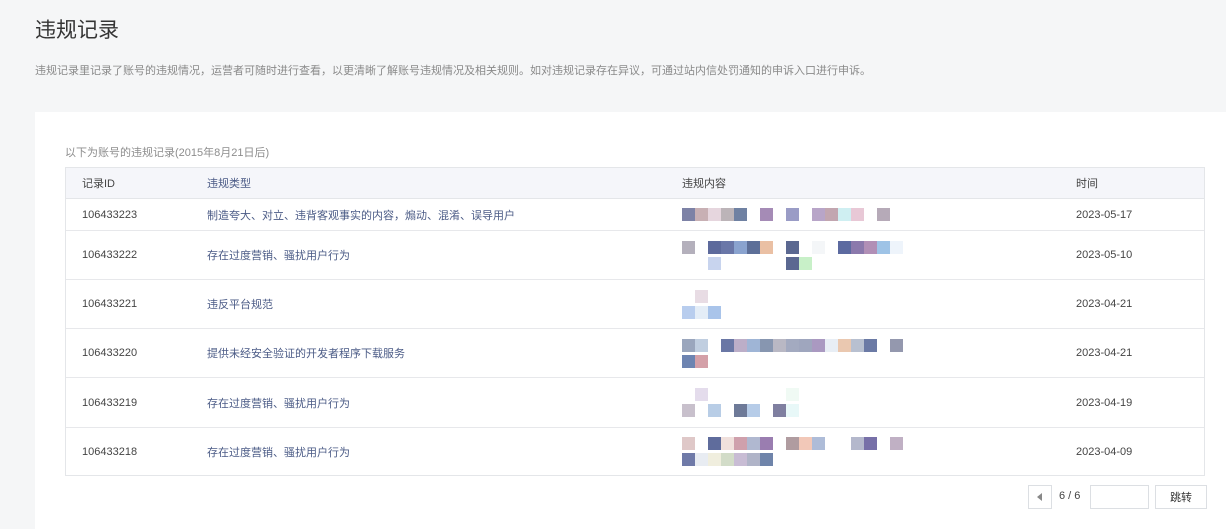 This screenshot has height=529, width=1226. What do you see at coordinates (1181, 497) in the screenshot?
I see `jump-button: 跳转` at bounding box center [1181, 497].